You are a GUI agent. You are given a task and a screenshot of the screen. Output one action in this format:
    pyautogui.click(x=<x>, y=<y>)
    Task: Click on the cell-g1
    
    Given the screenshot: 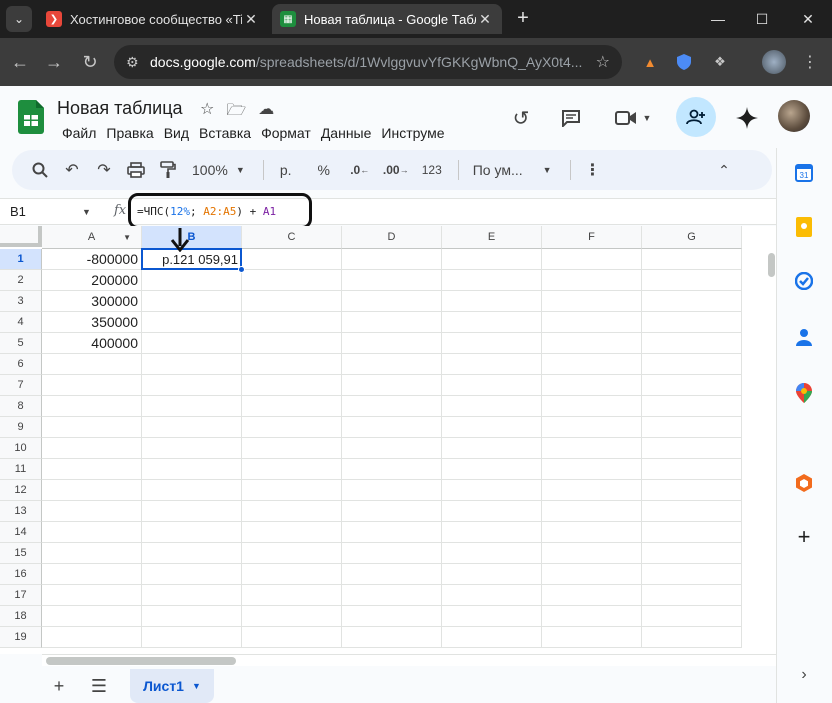 What is the action you would take?
    pyautogui.click(x=692, y=259)
    